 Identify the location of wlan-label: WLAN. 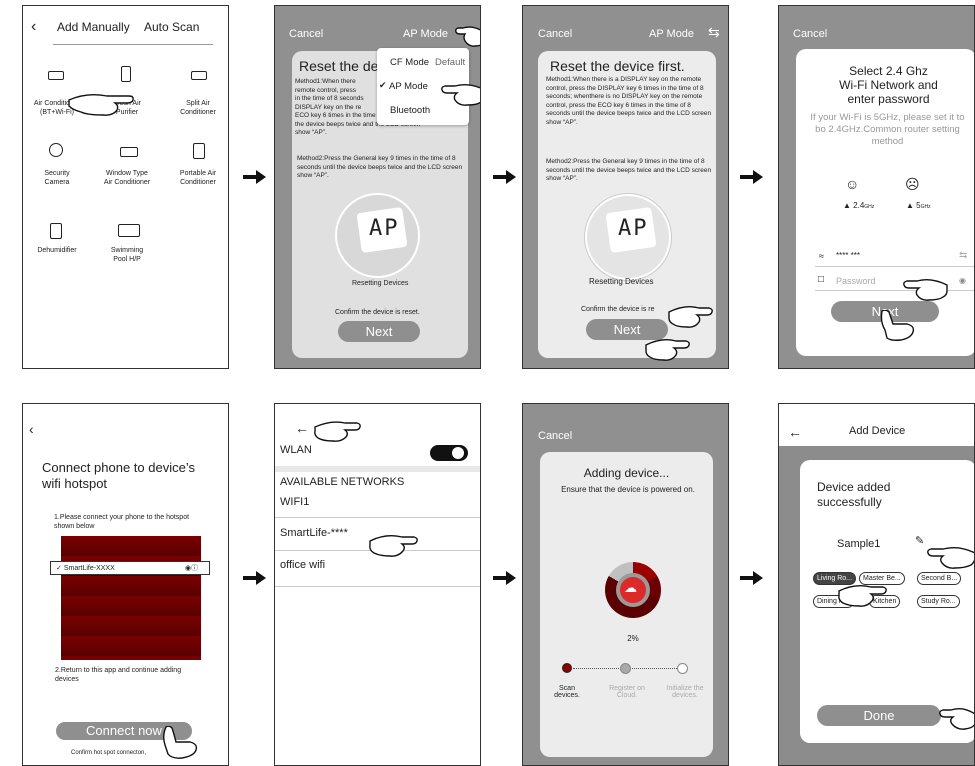
(296, 450).